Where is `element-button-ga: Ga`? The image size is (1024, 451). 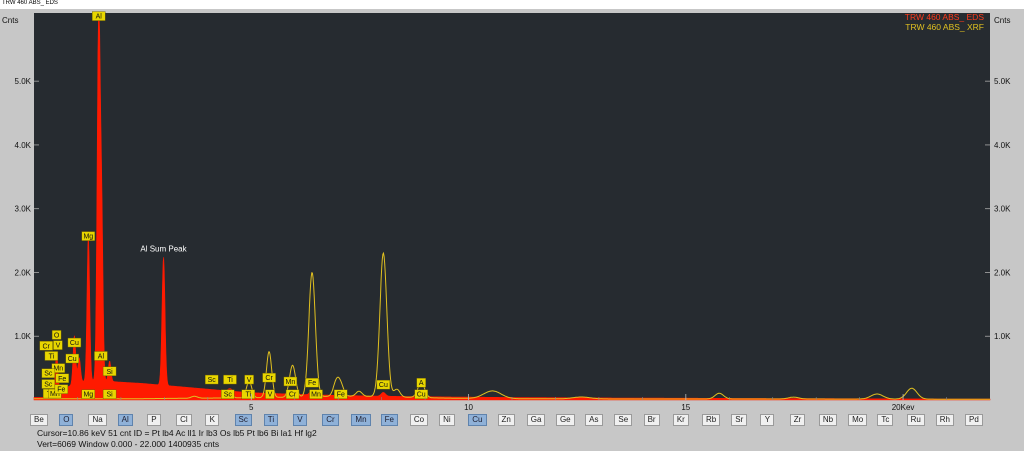
element-button-ga: Ga is located at coordinates (536, 420).